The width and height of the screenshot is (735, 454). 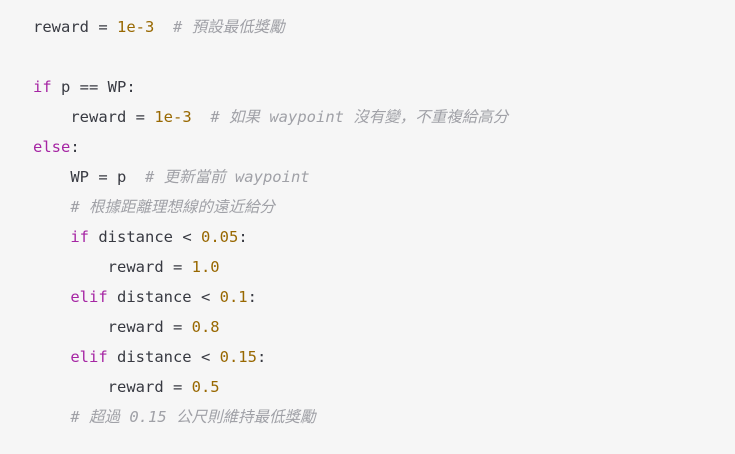 I want to click on code-line-7: # 根據距離理想線的遠近給分, so click(x=384, y=207).